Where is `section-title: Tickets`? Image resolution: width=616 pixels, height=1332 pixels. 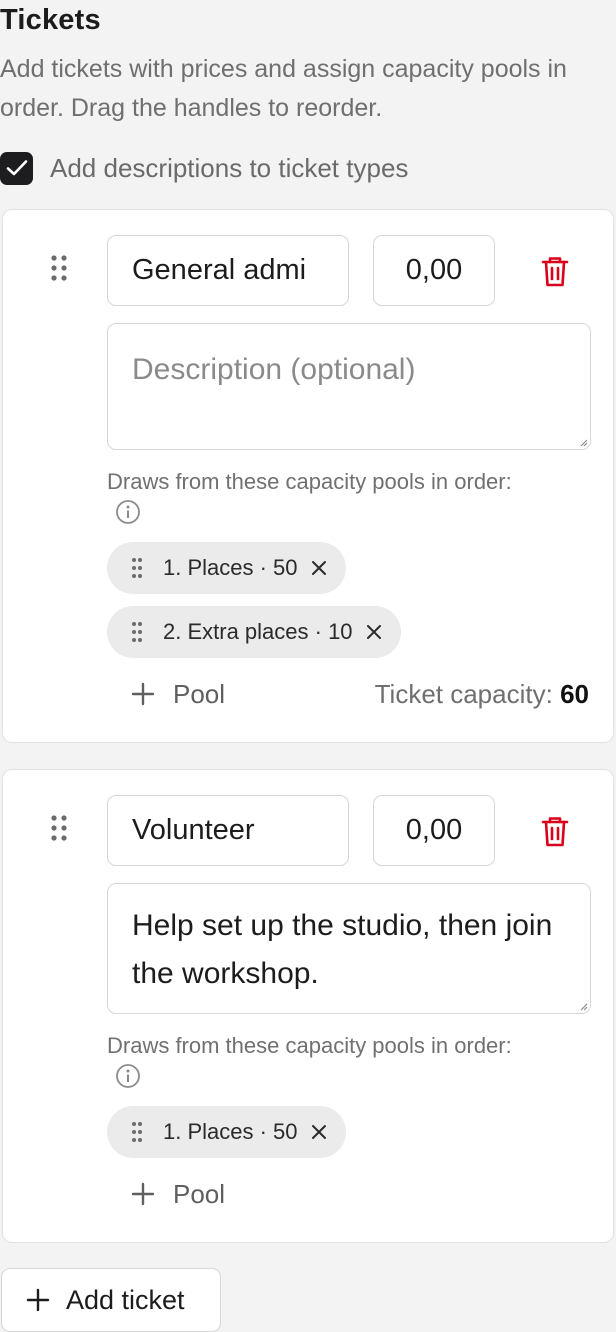 section-title: Tickets is located at coordinates (50, 20).